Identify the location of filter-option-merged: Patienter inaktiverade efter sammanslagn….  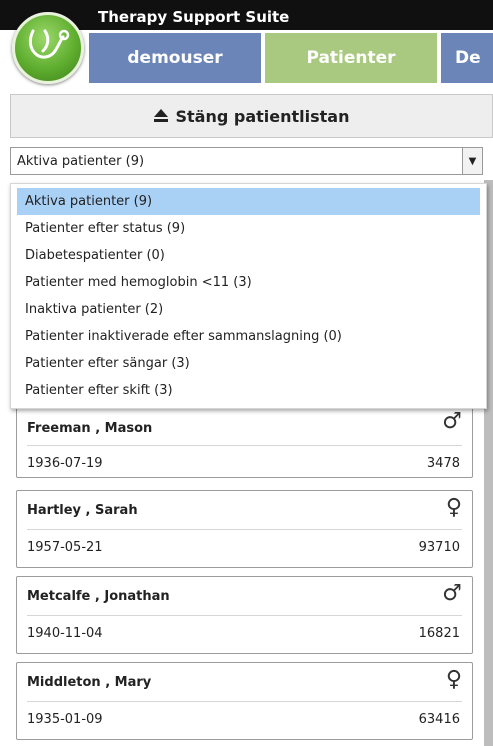
(248, 336).